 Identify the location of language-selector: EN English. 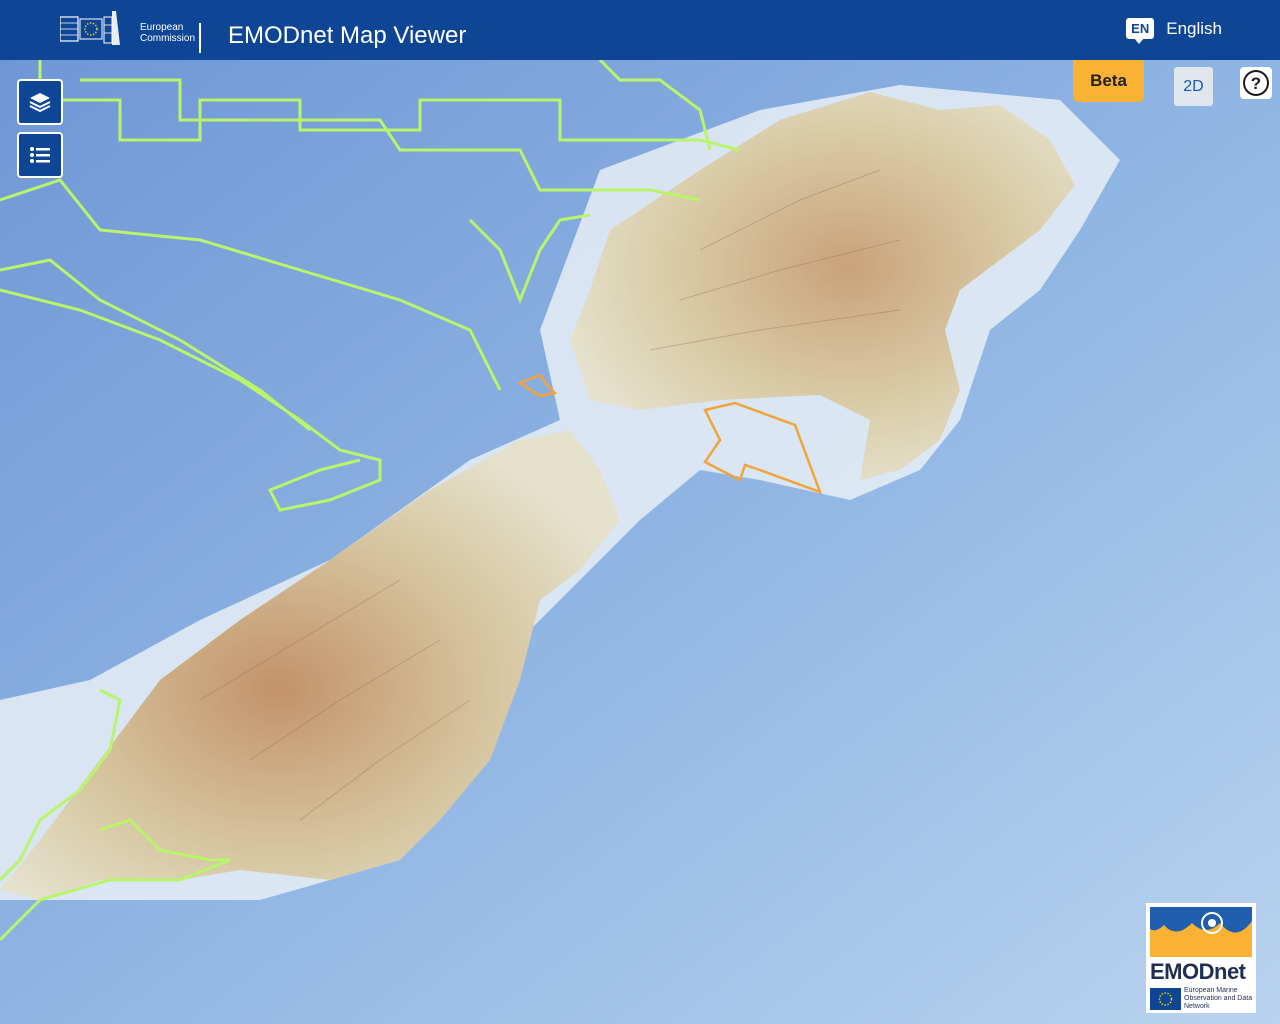
(1174, 31).